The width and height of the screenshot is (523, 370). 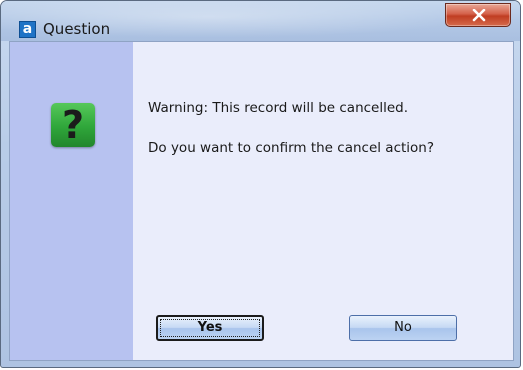 I want to click on question-mark-icon: ?, so click(x=73, y=125).